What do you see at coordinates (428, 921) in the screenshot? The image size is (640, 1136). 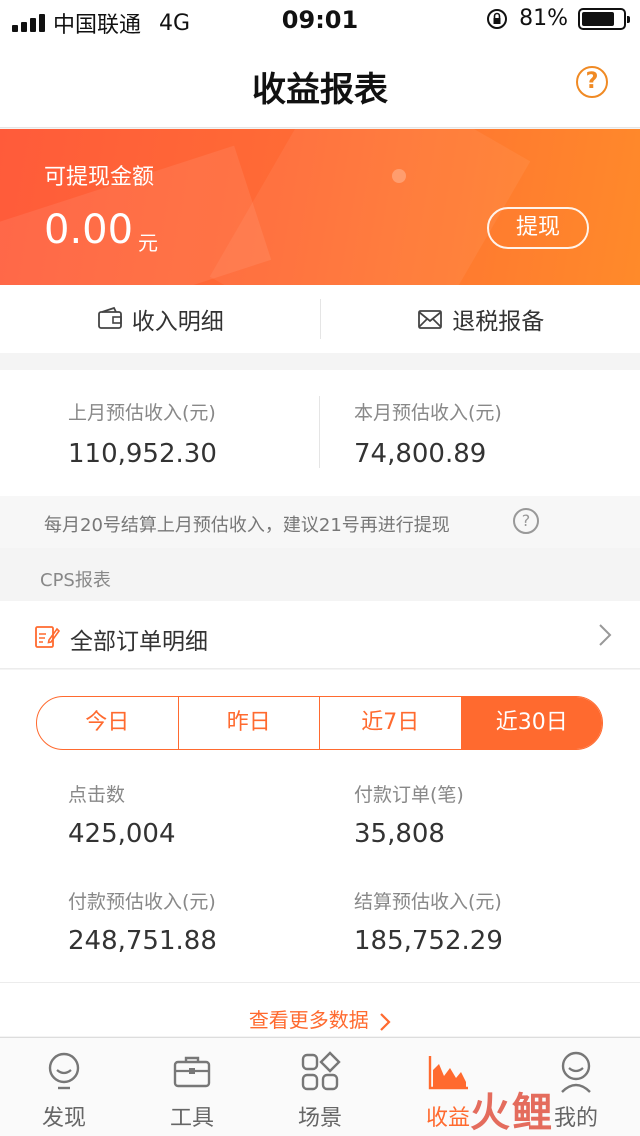 I see `stat-settled-income: 结算预估收入(元) 185,752.29` at bounding box center [428, 921].